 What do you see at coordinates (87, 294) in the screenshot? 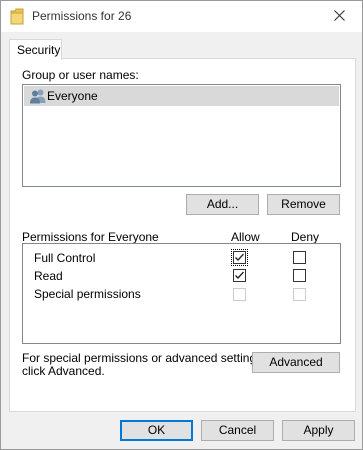
I see `permission-label-special: Special permissions` at bounding box center [87, 294].